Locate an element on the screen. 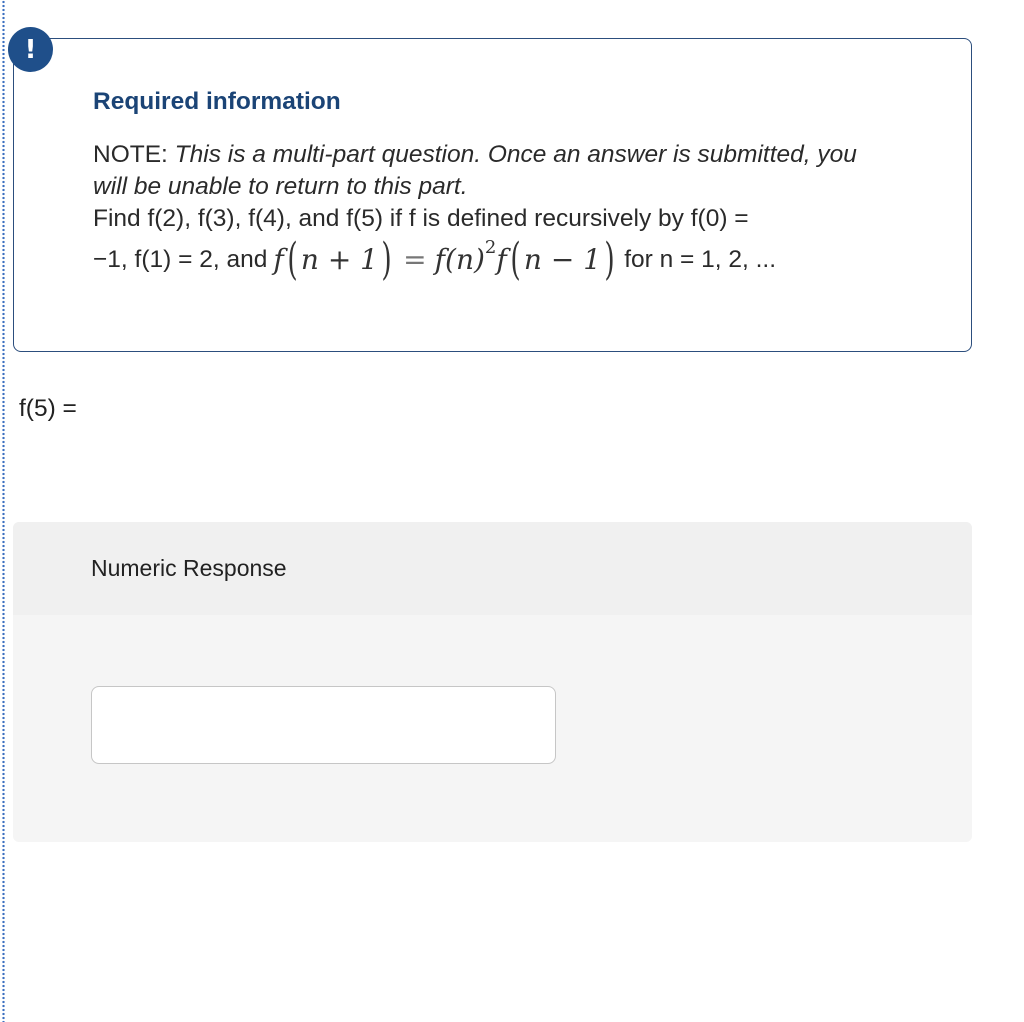  formula-lhs-f: f is located at coordinates (278, 259).